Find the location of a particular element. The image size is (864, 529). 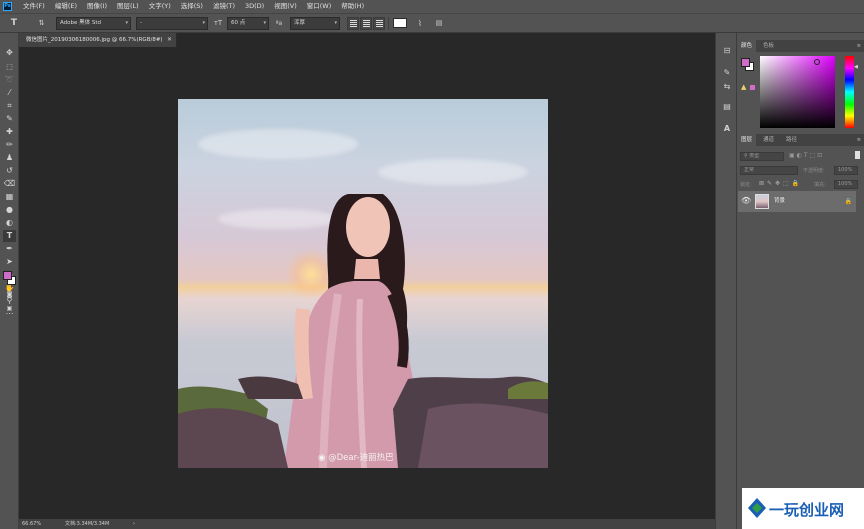

menu-filter: 滤镜(T) is located at coordinates (224, 6).